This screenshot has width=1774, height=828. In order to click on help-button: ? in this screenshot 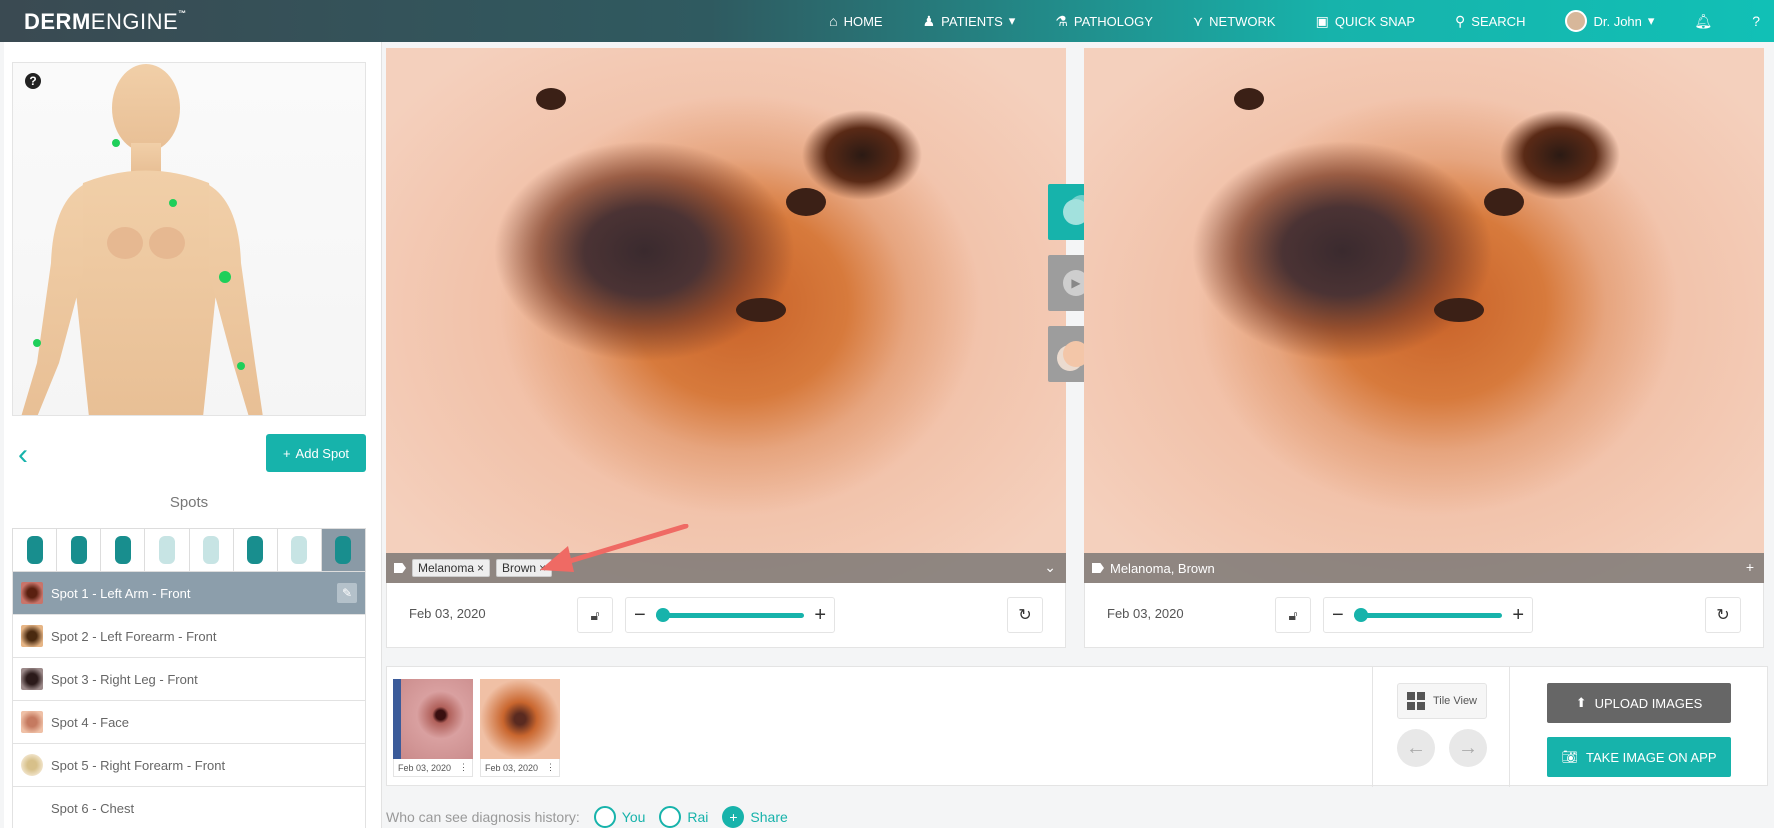, I will do `click(1756, 21)`.